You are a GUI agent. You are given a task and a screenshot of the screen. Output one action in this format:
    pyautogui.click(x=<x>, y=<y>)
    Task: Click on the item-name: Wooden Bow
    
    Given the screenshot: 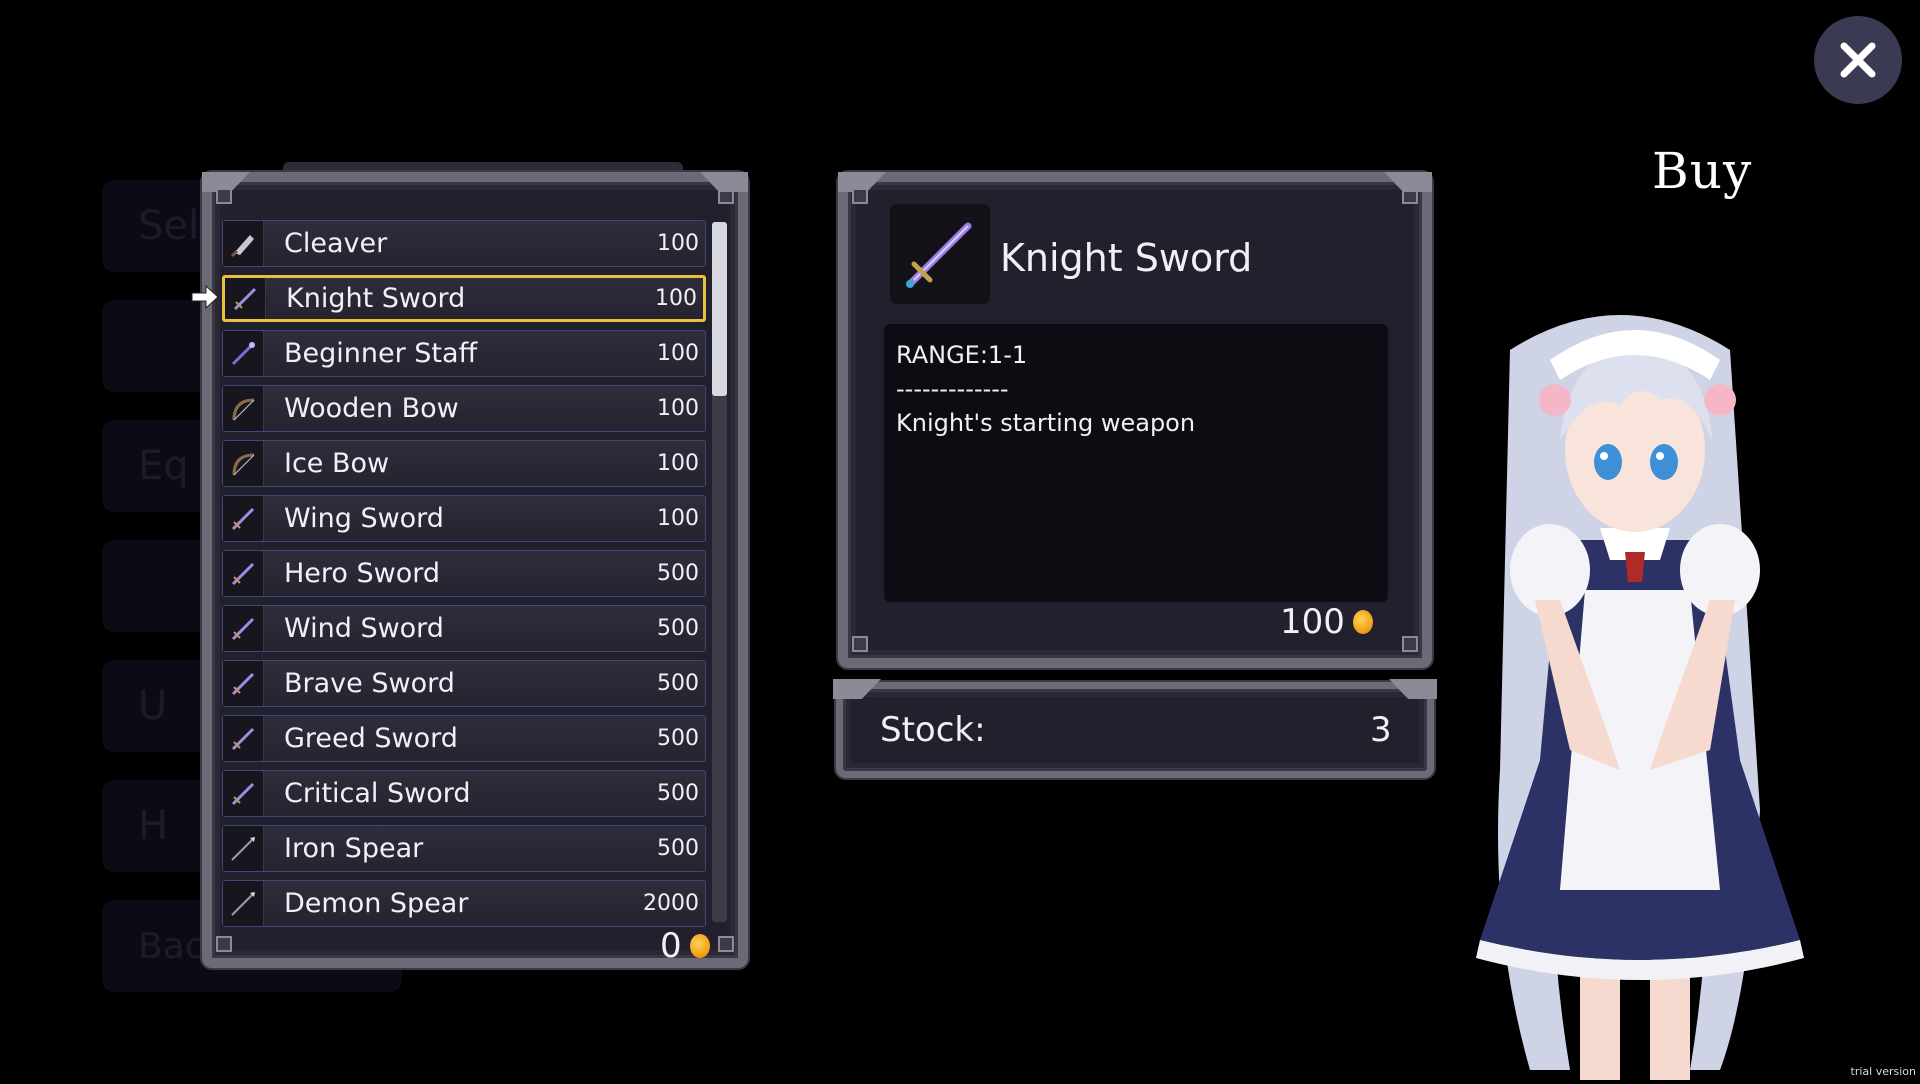 What is the action you would take?
    pyautogui.click(x=371, y=408)
    